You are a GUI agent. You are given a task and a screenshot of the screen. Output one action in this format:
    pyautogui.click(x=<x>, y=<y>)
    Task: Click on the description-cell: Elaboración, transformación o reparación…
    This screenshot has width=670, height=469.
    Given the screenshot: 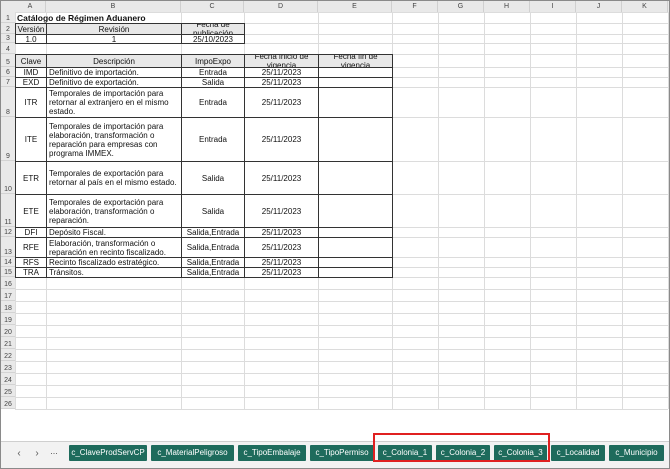 What is the action you would take?
    pyautogui.click(x=114, y=247)
    